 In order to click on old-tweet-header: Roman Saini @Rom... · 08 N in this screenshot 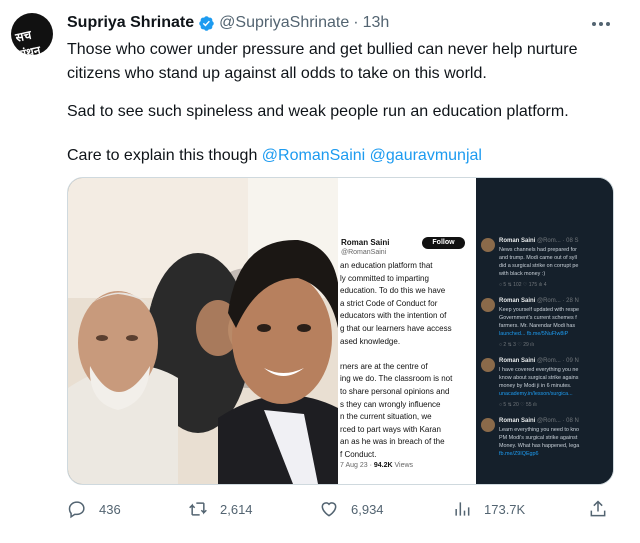, I will do `click(539, 421)`.